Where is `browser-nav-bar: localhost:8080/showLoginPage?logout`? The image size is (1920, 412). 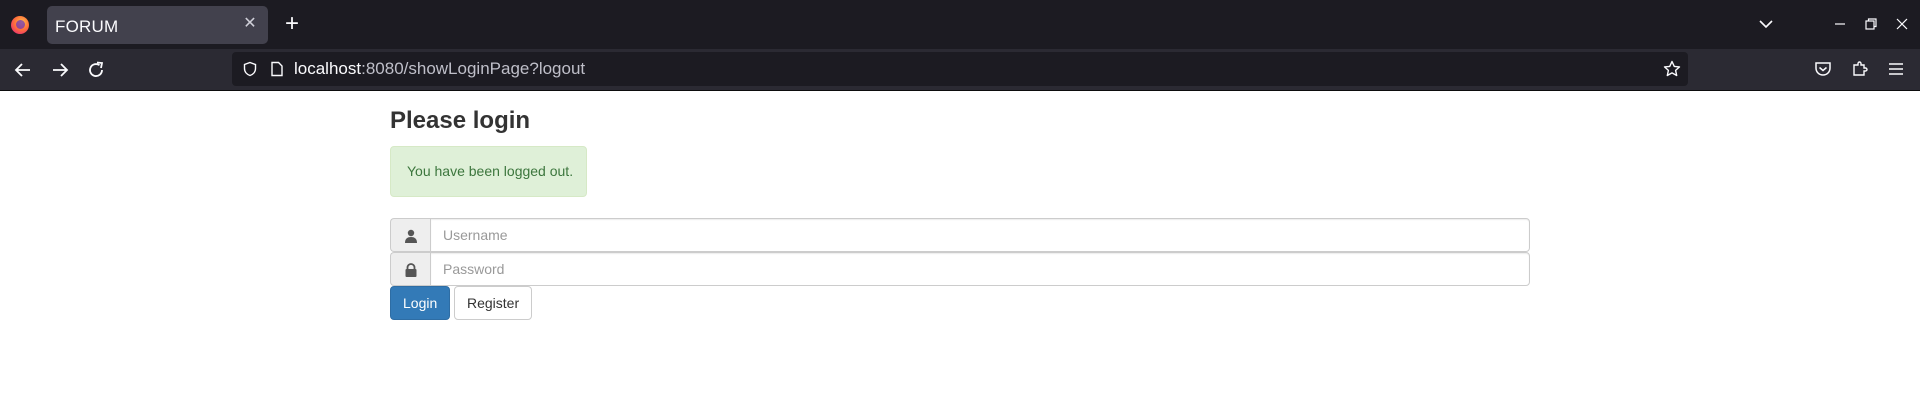
browser-nav-bar: localhost:8080/showLoginPage?logout is located at coordinates (960, 69).